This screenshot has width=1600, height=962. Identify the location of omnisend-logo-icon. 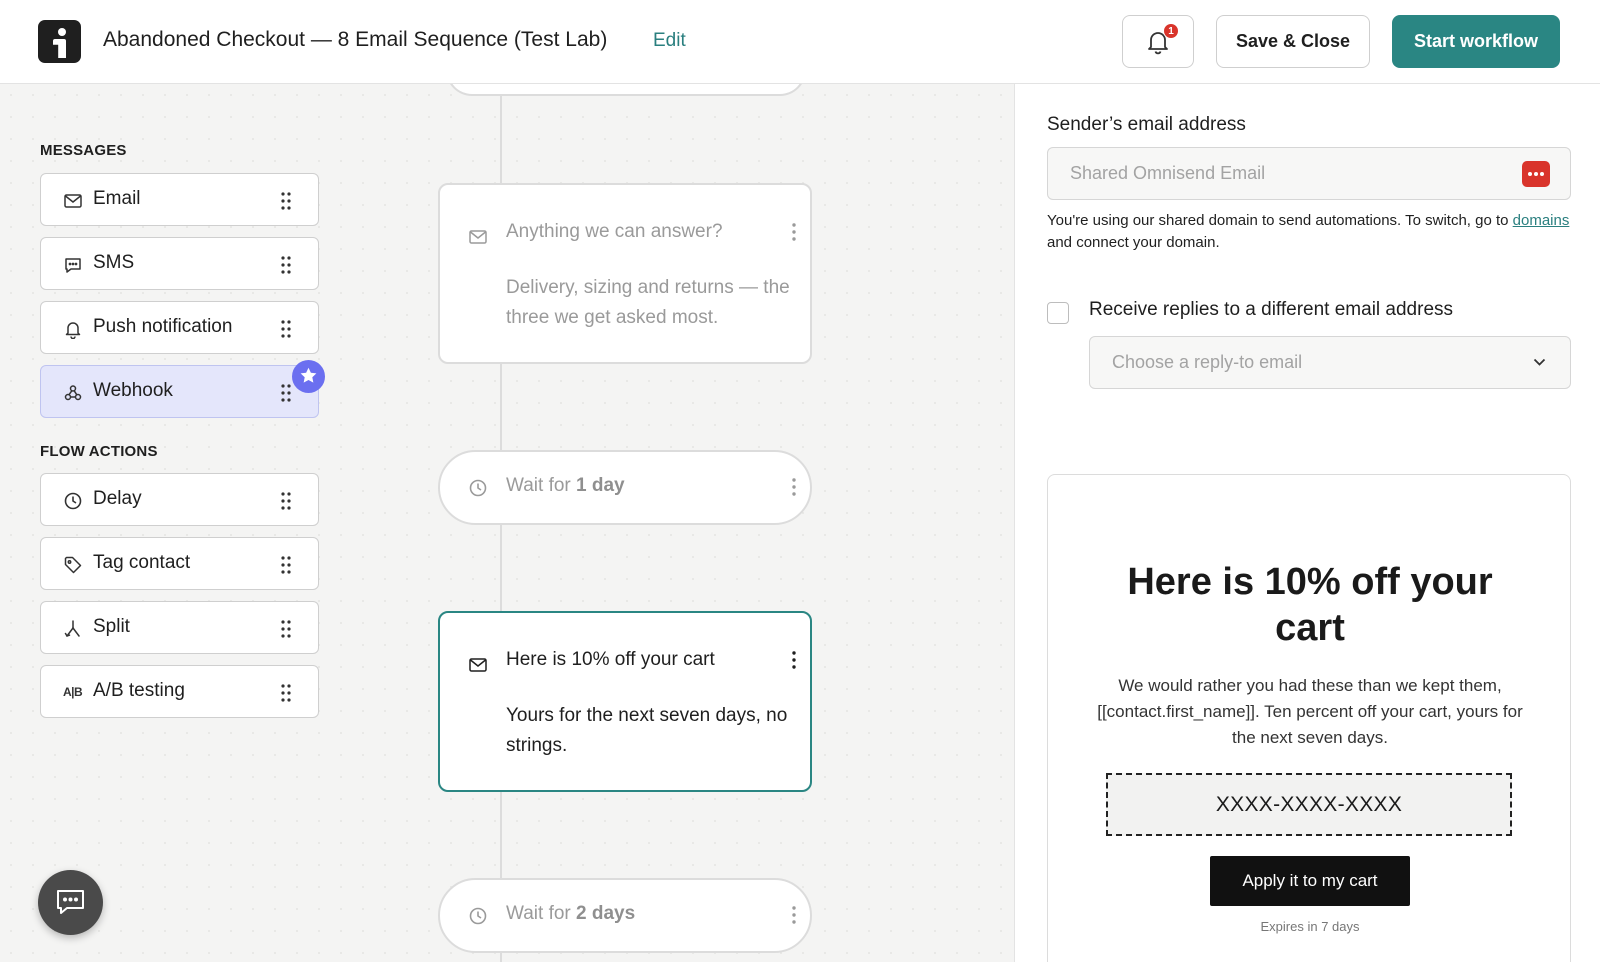
(59, 41).